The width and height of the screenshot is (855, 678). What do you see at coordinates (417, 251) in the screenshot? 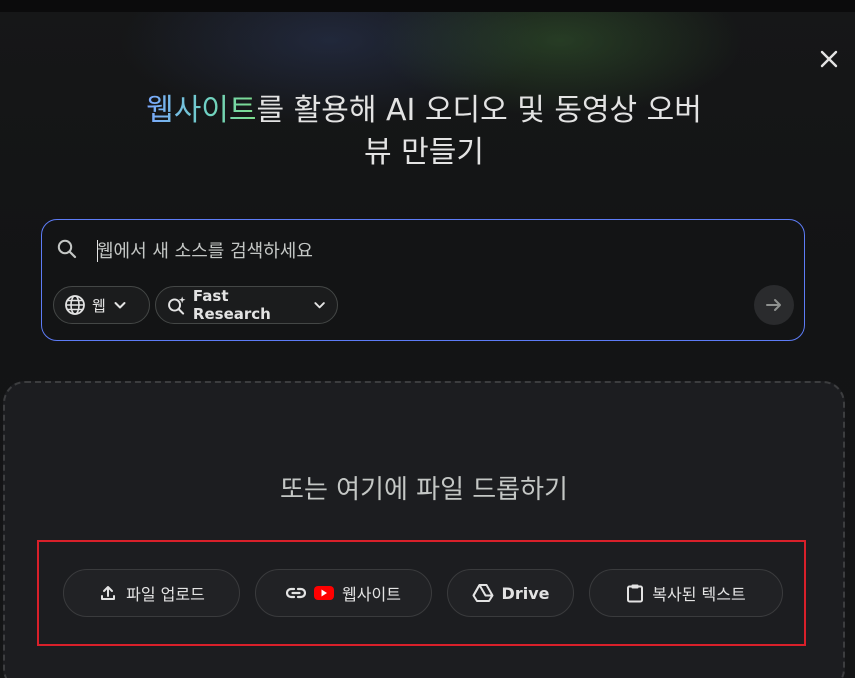
I see `search-input` at bounding box center [417, 251].